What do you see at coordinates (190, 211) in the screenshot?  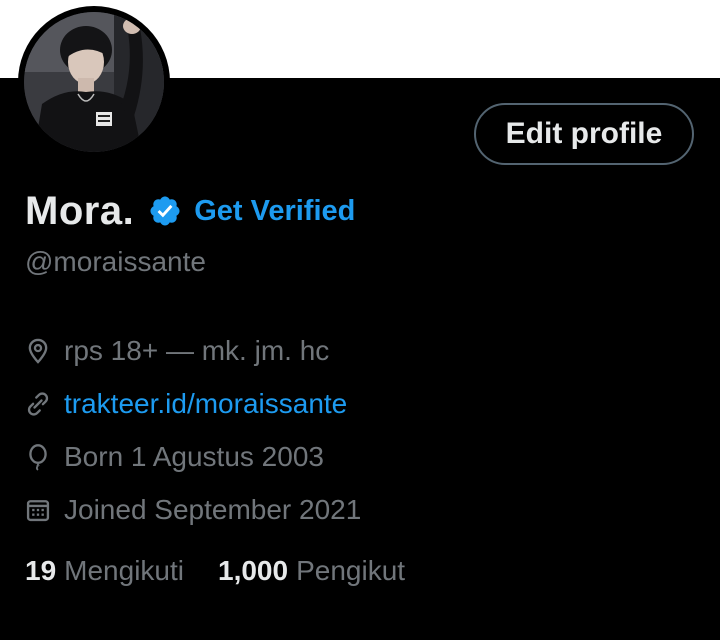 I see `name-row: Mora. Get Verified` at bounding box center [190, 211].